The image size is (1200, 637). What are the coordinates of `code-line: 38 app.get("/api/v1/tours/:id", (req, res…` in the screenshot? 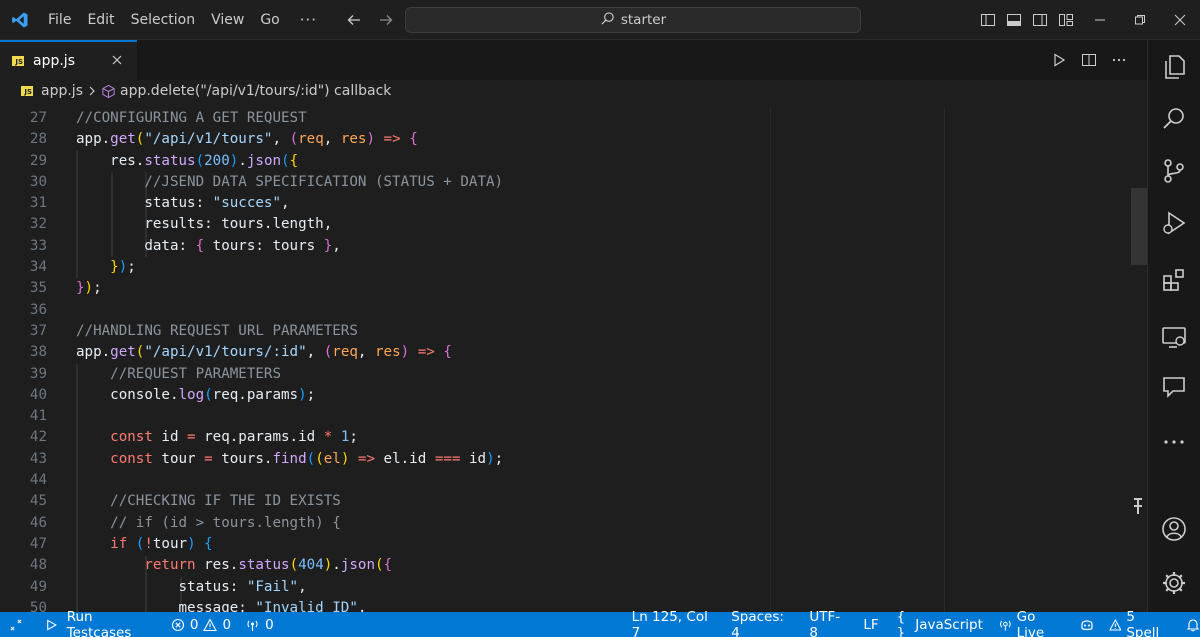 It's located at (573, 352).